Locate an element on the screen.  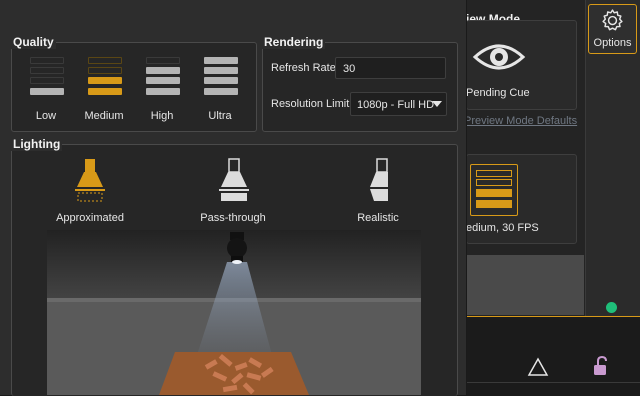
unlock-icon is located at coordinates (602, 366).